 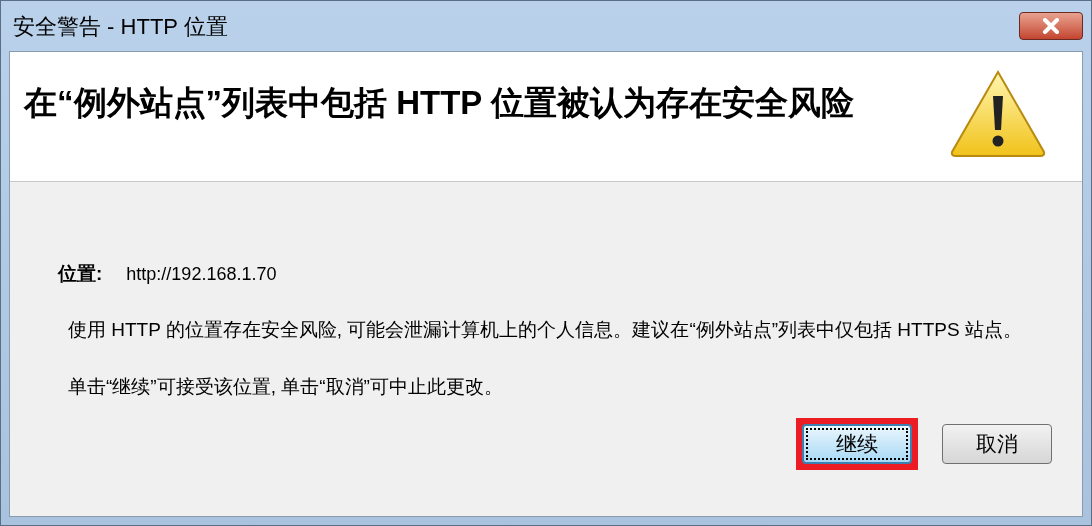 I want to click on warning-icon, so click(x=998, y=113).